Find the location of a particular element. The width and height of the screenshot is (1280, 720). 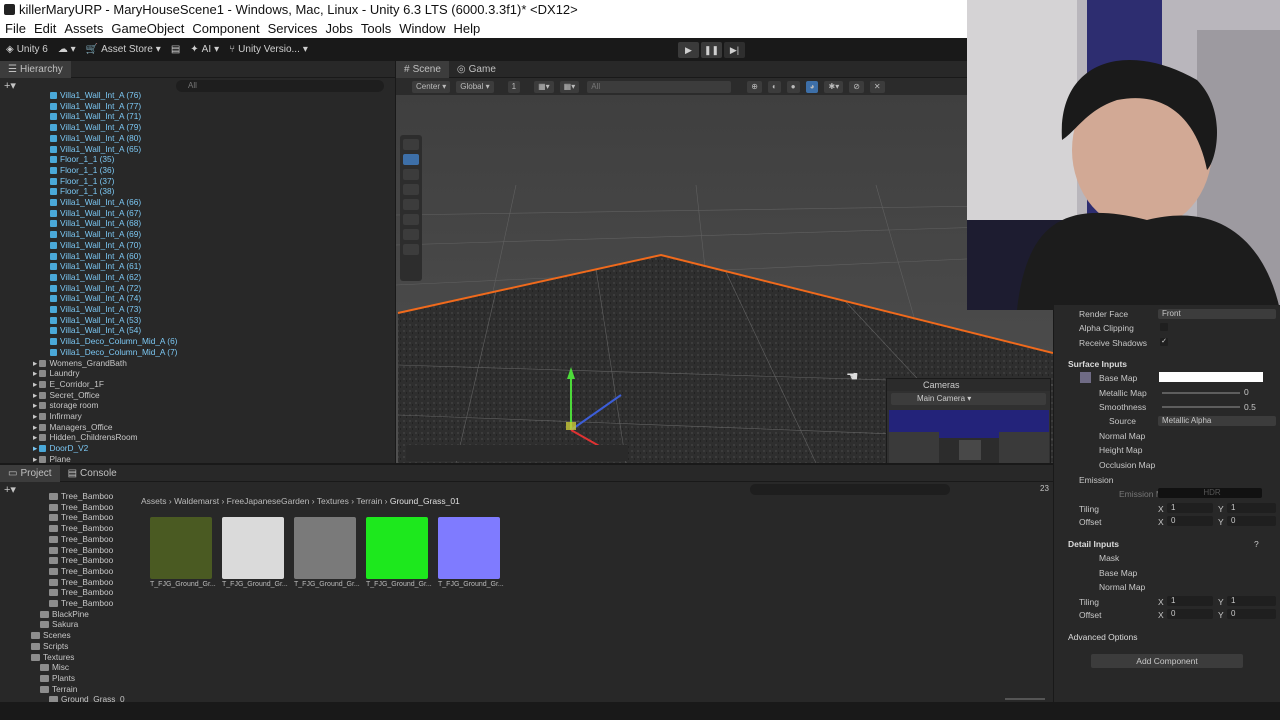

hierarchy-item: Villa1_Wall_Int_A (70) is located at coordinates (95, 245).